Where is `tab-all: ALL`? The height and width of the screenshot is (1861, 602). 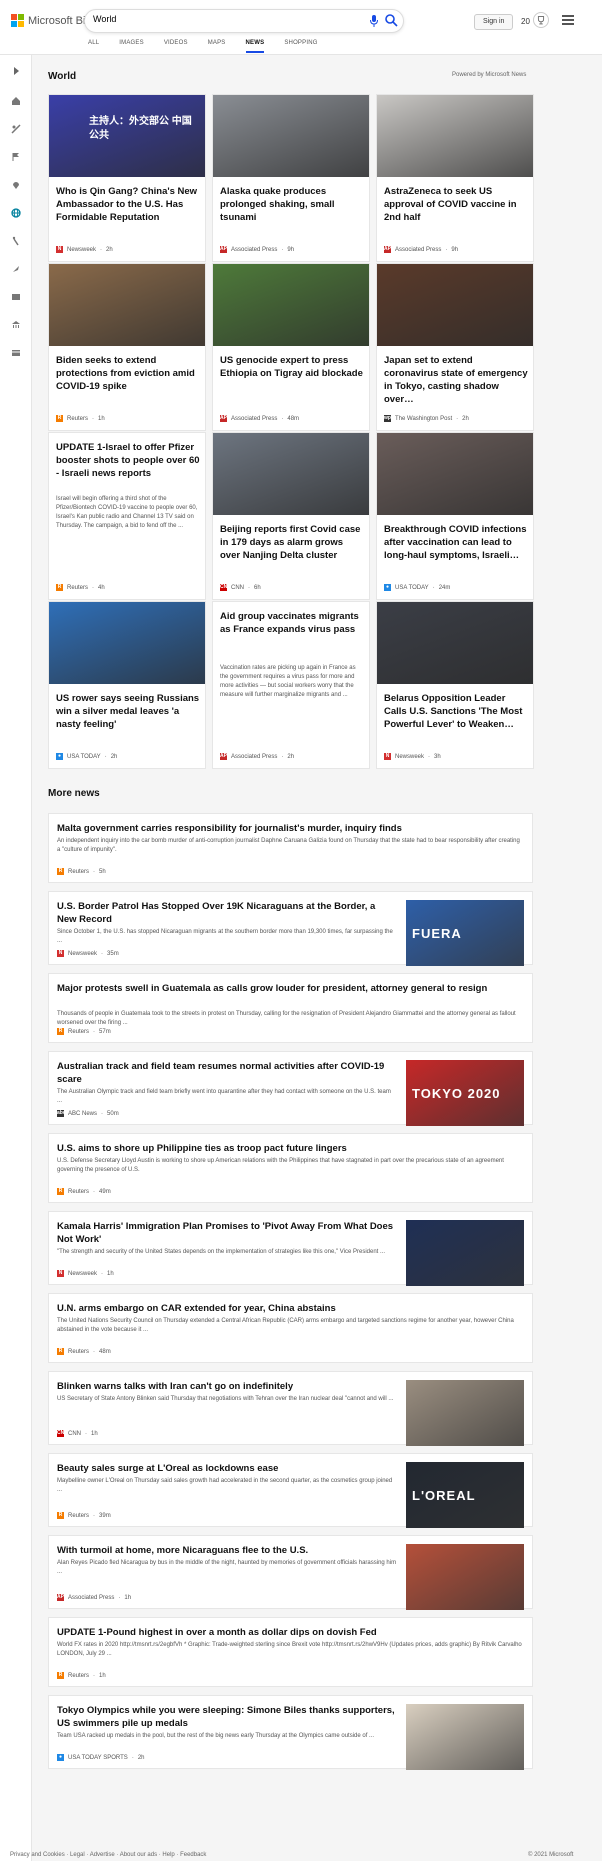
tab-all: ALL is located at coordinates (93, 46).